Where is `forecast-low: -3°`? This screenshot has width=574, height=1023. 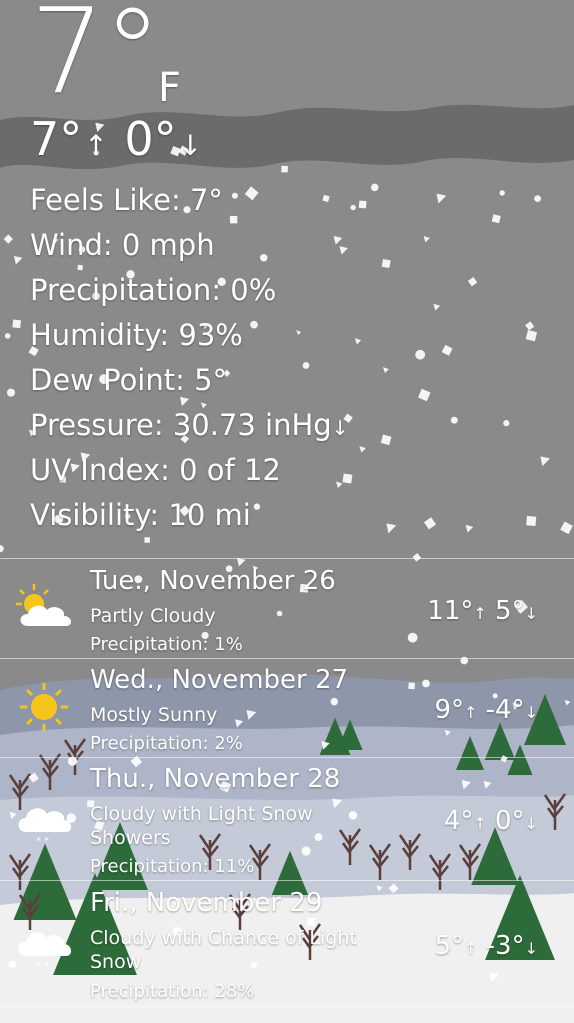 forecast-low: -3° is located at coordinates (505, 946).